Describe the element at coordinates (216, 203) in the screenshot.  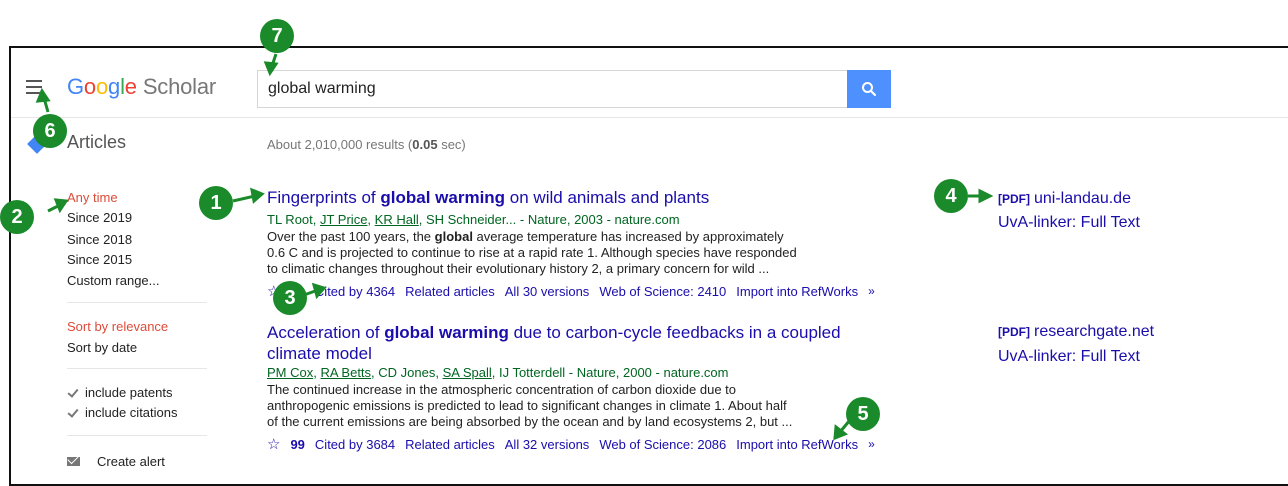
I see `callout-badge-1: 1` at that location.